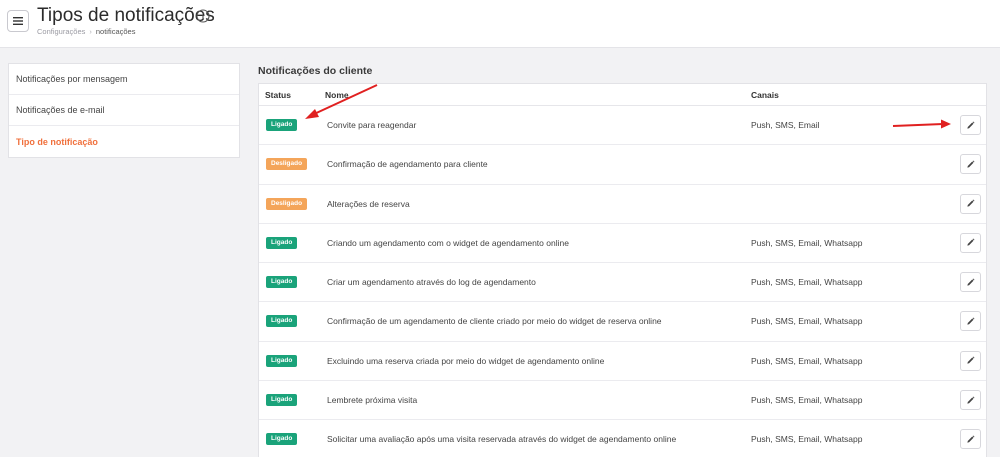 The height and width of the screenshot is (457, 1000). What do you see at coordinates (372, 400) in the screenshot?
I see `notification-name: Lembrete próxima visita` at bounding box center [372, 400].